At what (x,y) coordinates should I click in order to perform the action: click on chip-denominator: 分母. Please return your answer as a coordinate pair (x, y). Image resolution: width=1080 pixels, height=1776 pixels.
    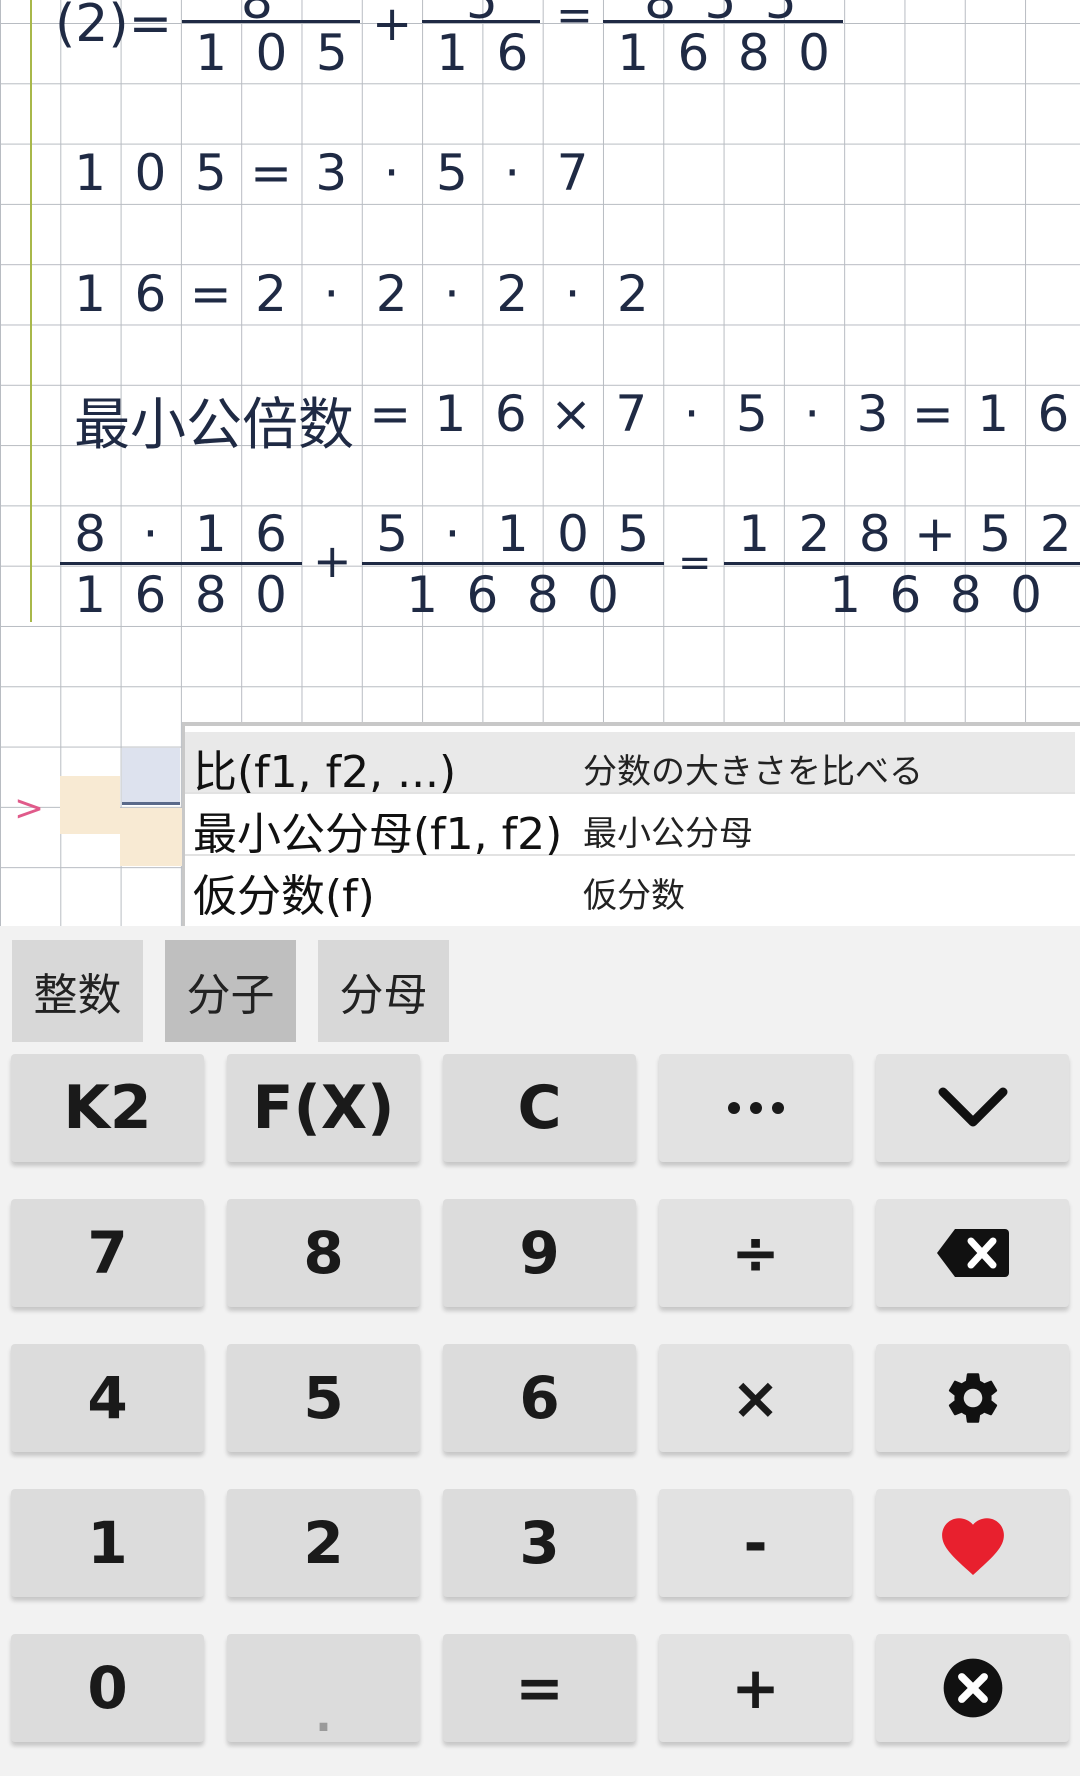
    Looking at the image, I should click on (383, 991).